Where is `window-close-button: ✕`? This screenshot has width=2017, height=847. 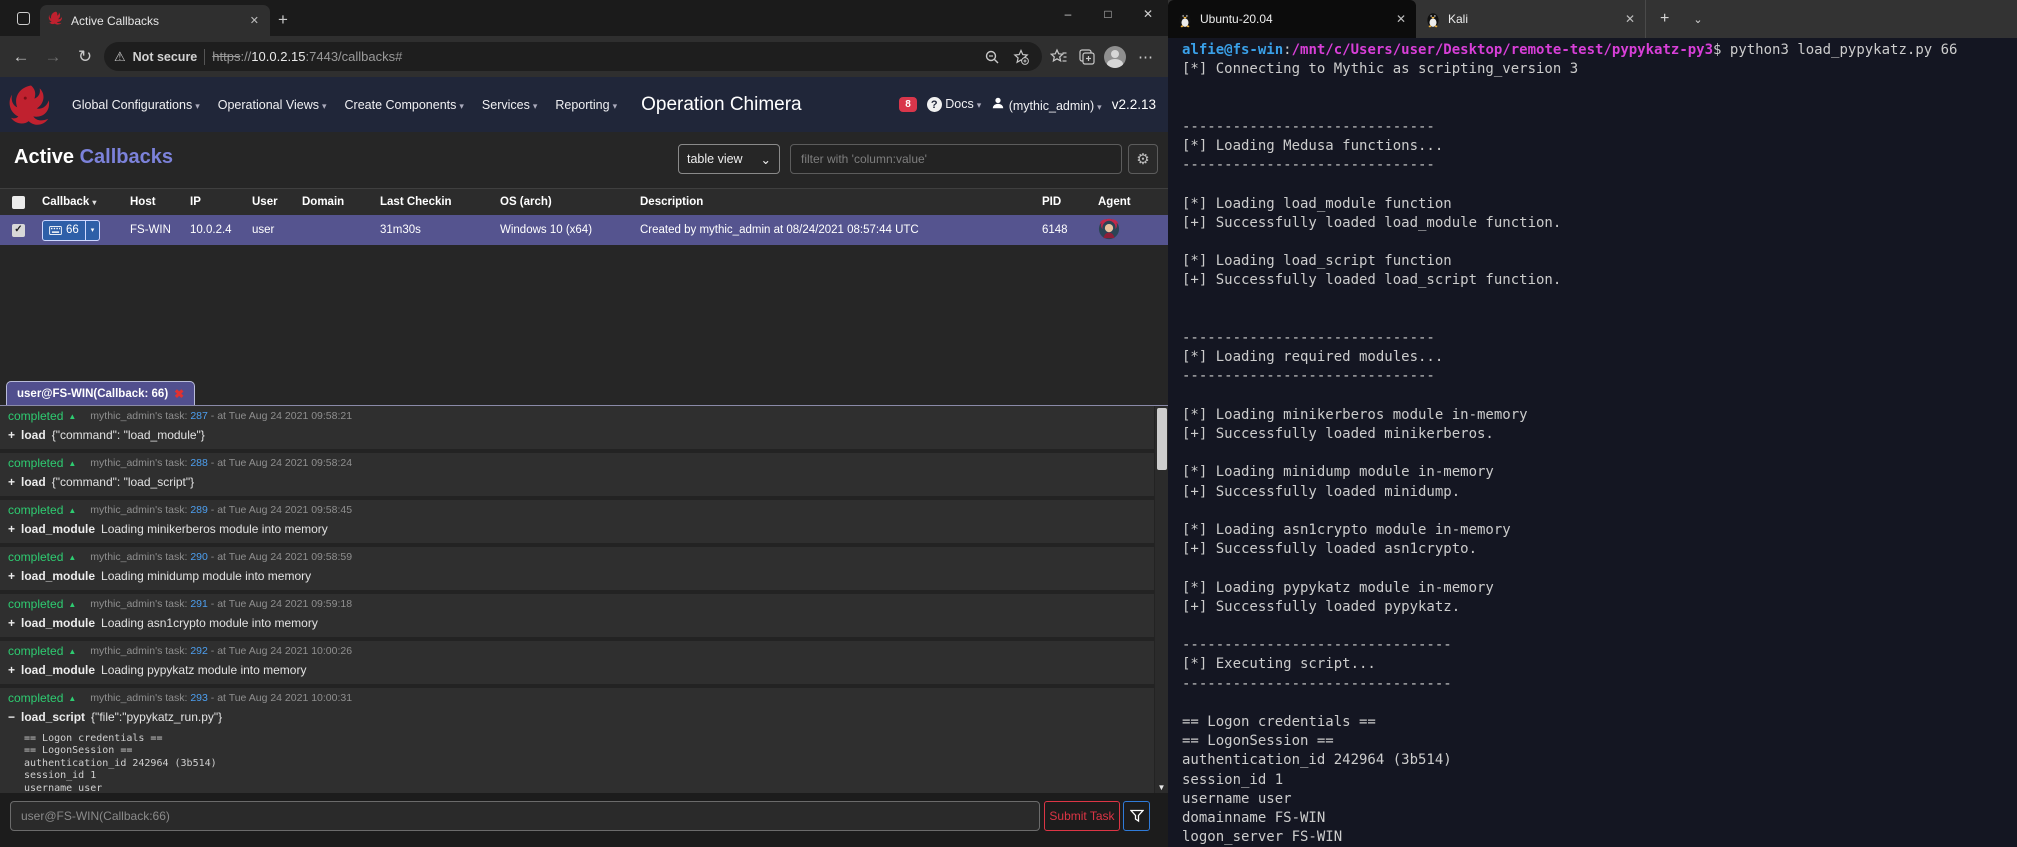
window-close-button: ✕ is located at coordinates (1148, 15).